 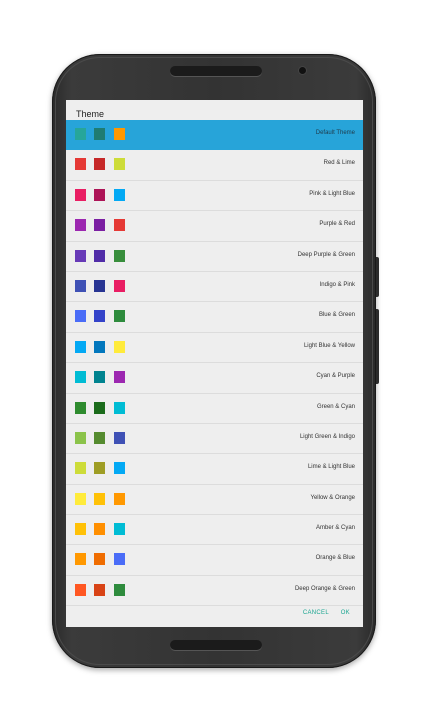 I want to click on front-camera, so click(x=302, y=70).